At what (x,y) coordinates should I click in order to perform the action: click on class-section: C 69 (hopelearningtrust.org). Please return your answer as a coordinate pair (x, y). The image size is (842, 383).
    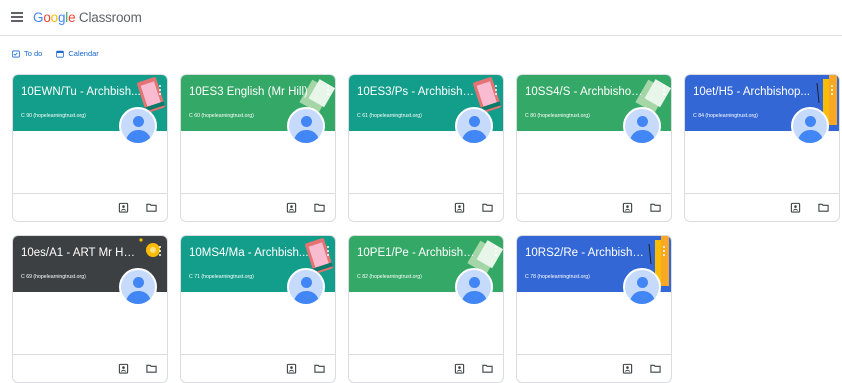
    Looking at the image, I should click on (53, 277).